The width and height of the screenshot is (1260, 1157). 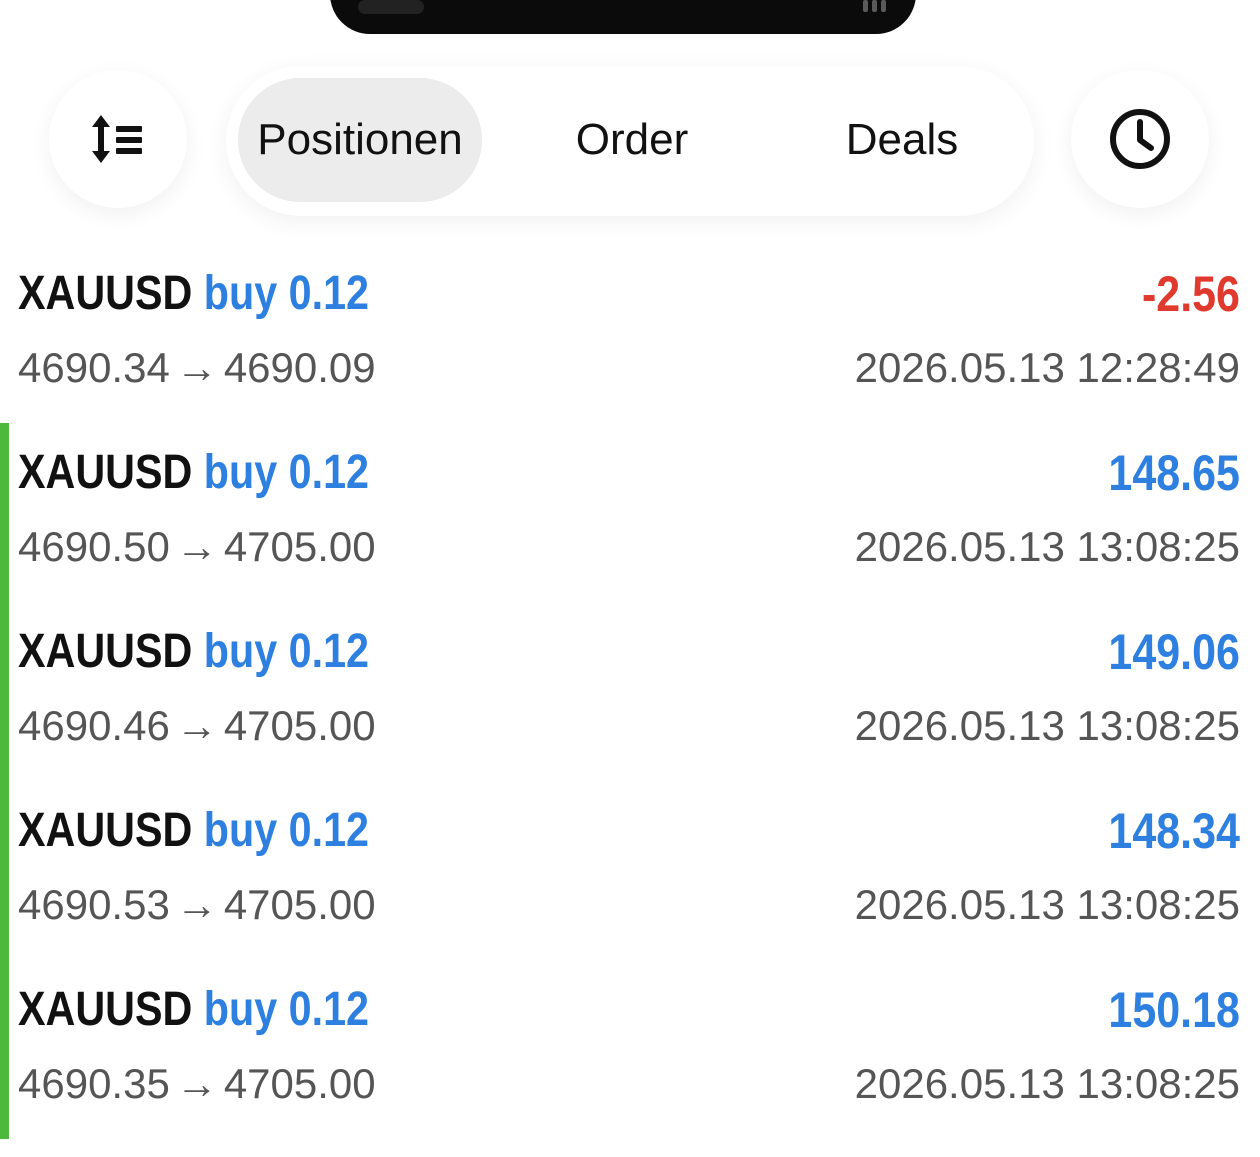 I want to click on profit-value: 149.06, so click(x=1174, y=652).